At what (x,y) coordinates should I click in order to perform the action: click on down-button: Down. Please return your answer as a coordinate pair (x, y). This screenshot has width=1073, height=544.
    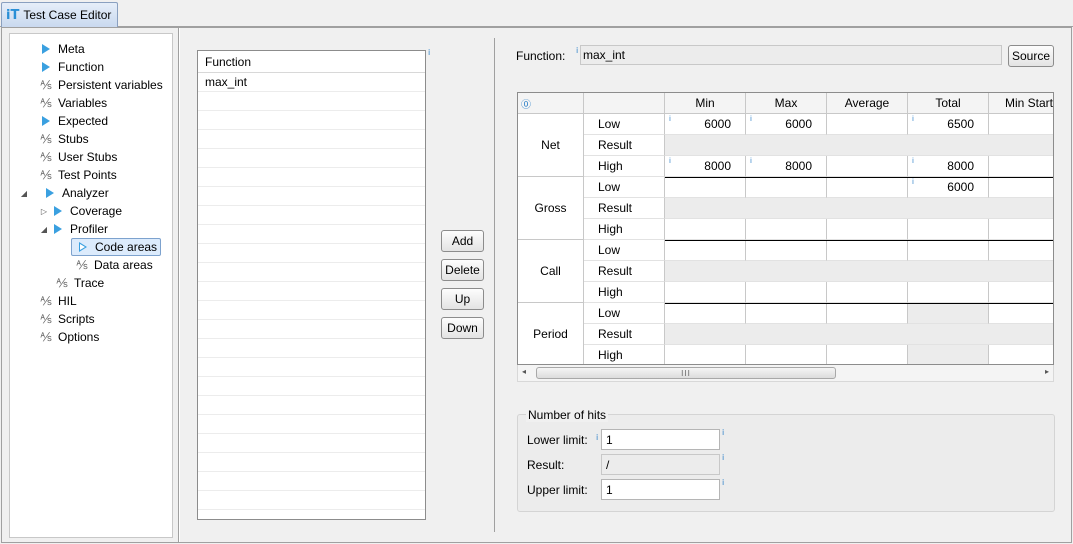
    Looking at the image, I should click on (462, 328).